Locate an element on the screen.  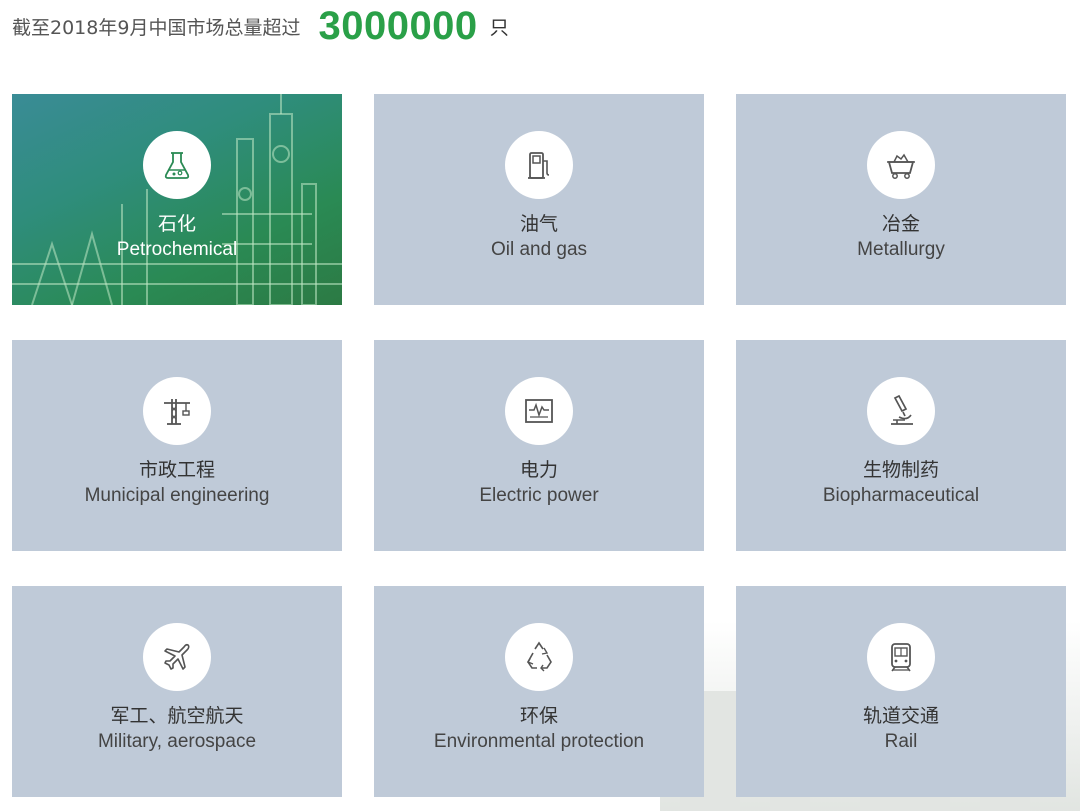
airplane-icon is located at coordinates (177, 656).